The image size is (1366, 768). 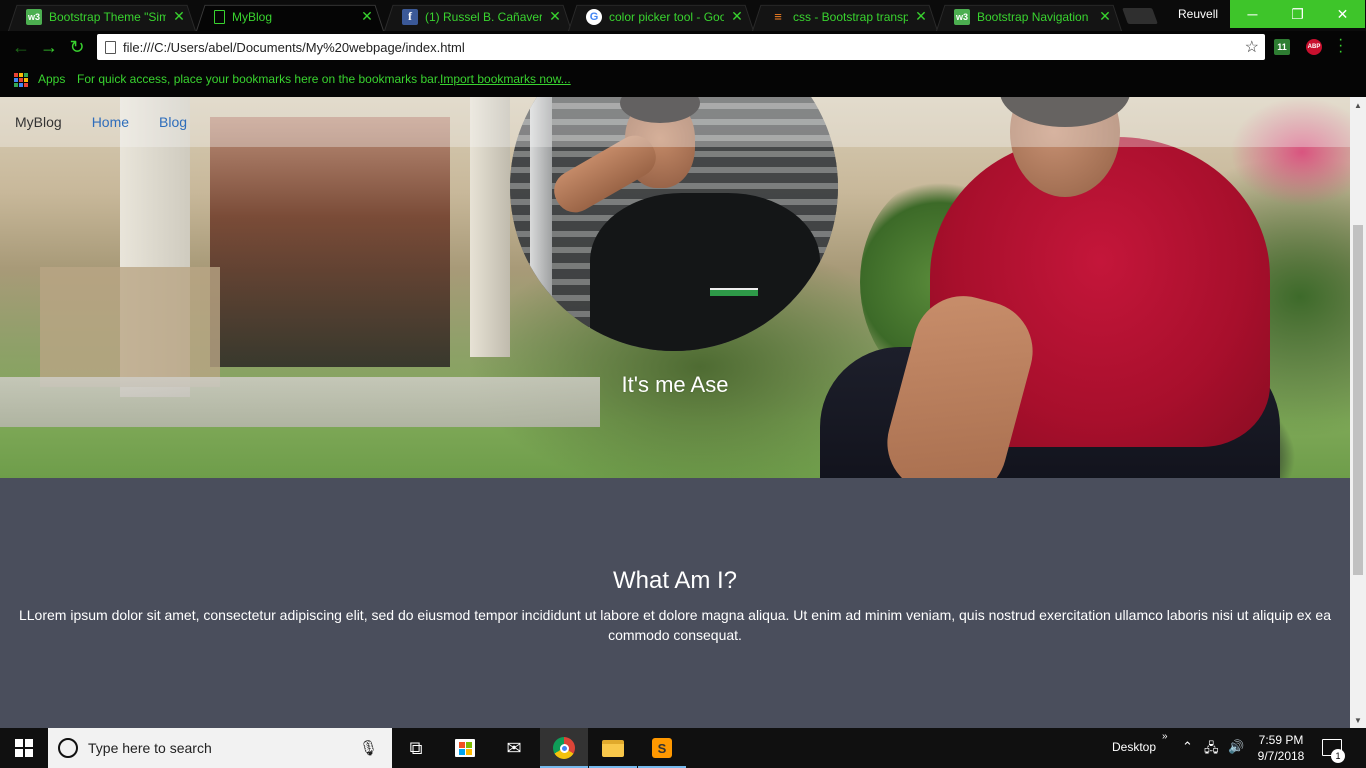 What do you see at coordinates (675, 384) in the screenshot?
I see `hero-caption: It's me Ase` at bounding box center [675, 384].